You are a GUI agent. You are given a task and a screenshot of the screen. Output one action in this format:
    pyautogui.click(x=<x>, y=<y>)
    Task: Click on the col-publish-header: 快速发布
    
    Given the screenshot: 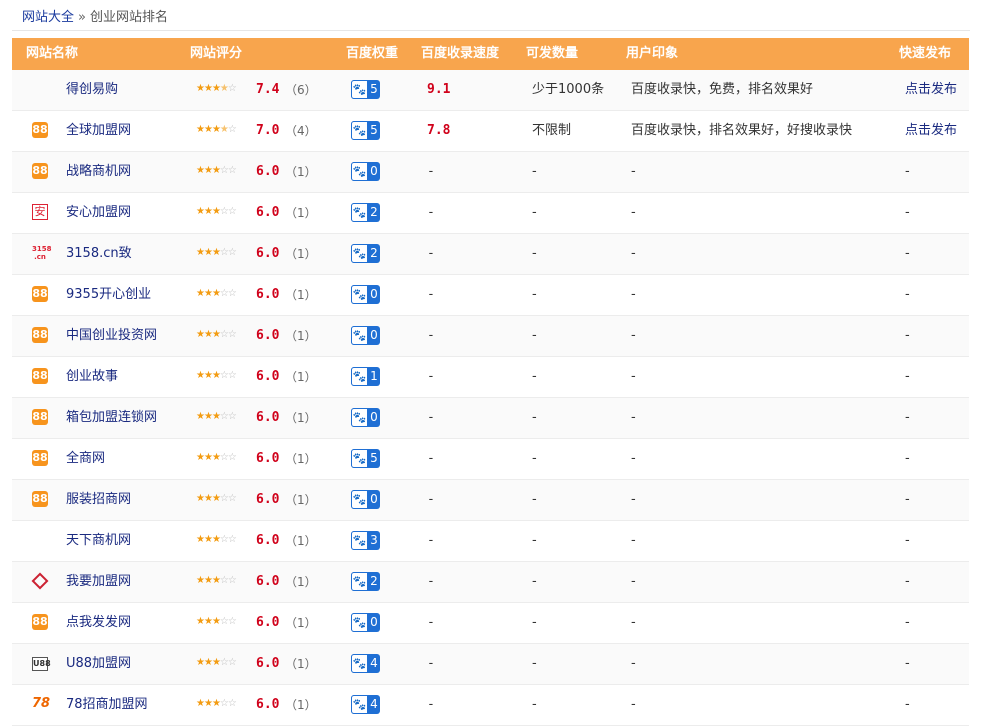 What is the action you would take?
    pyautogui.click(x=925, y=53)
    